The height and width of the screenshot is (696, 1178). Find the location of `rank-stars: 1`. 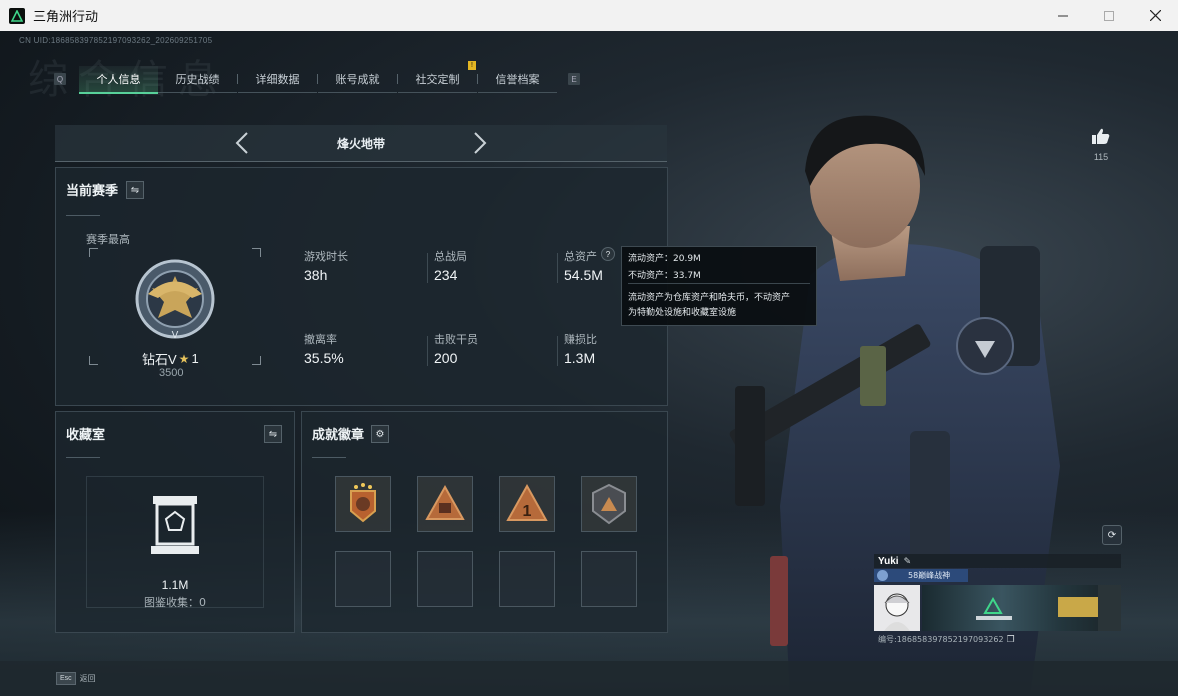

rank-stars: 1 is located at coordinates (195, 358).